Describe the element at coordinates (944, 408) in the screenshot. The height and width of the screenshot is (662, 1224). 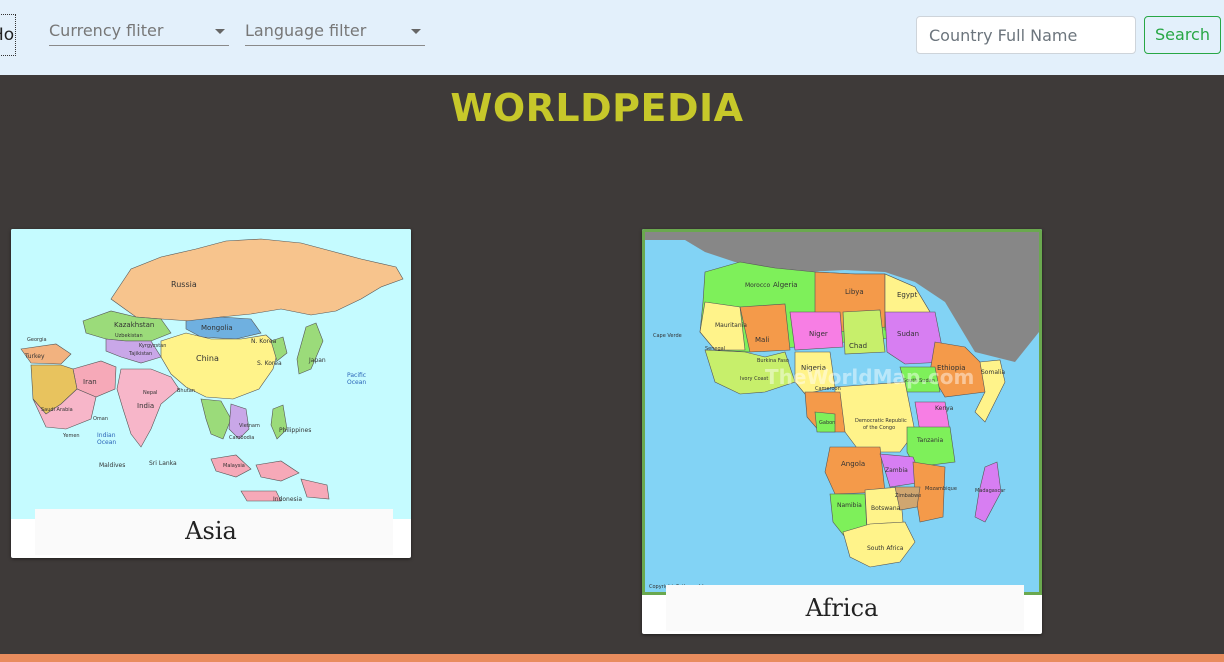
I see `svg-text: Kenya` at that location.